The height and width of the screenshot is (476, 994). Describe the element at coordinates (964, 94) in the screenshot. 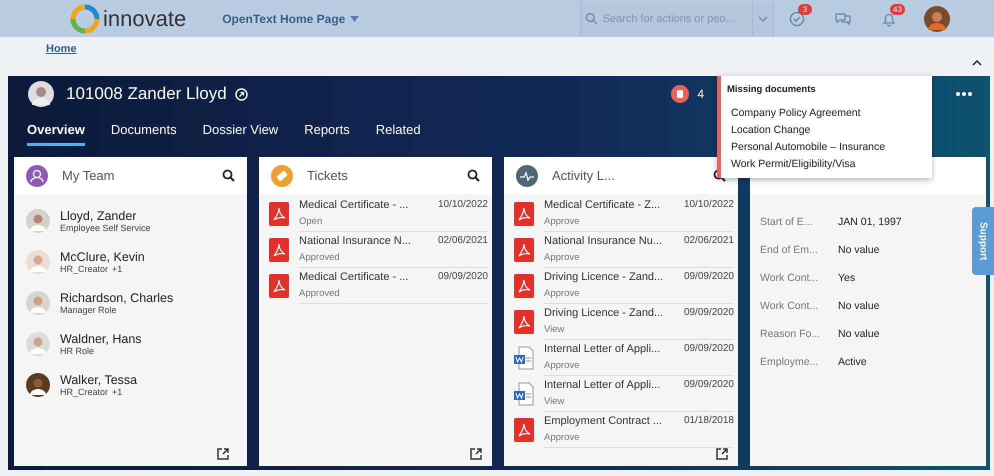

I see `more-icon` at that location.